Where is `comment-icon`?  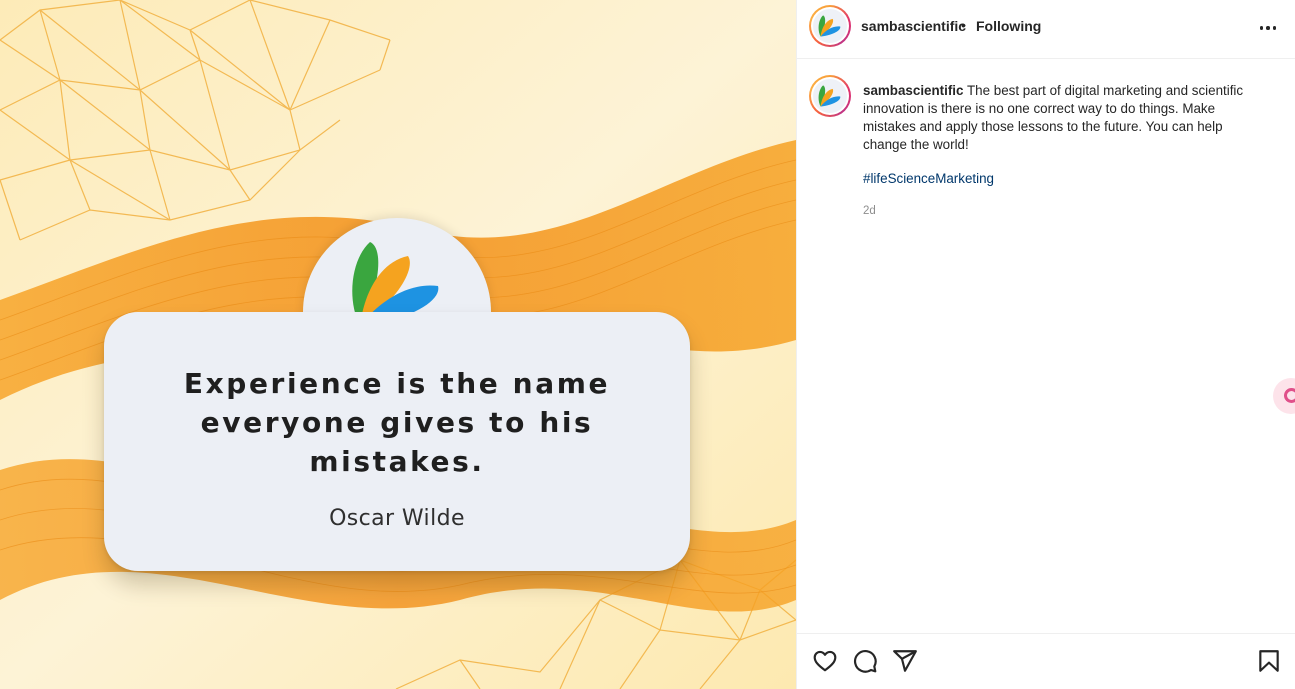 comment-icon is located at coordinates (865, 661).